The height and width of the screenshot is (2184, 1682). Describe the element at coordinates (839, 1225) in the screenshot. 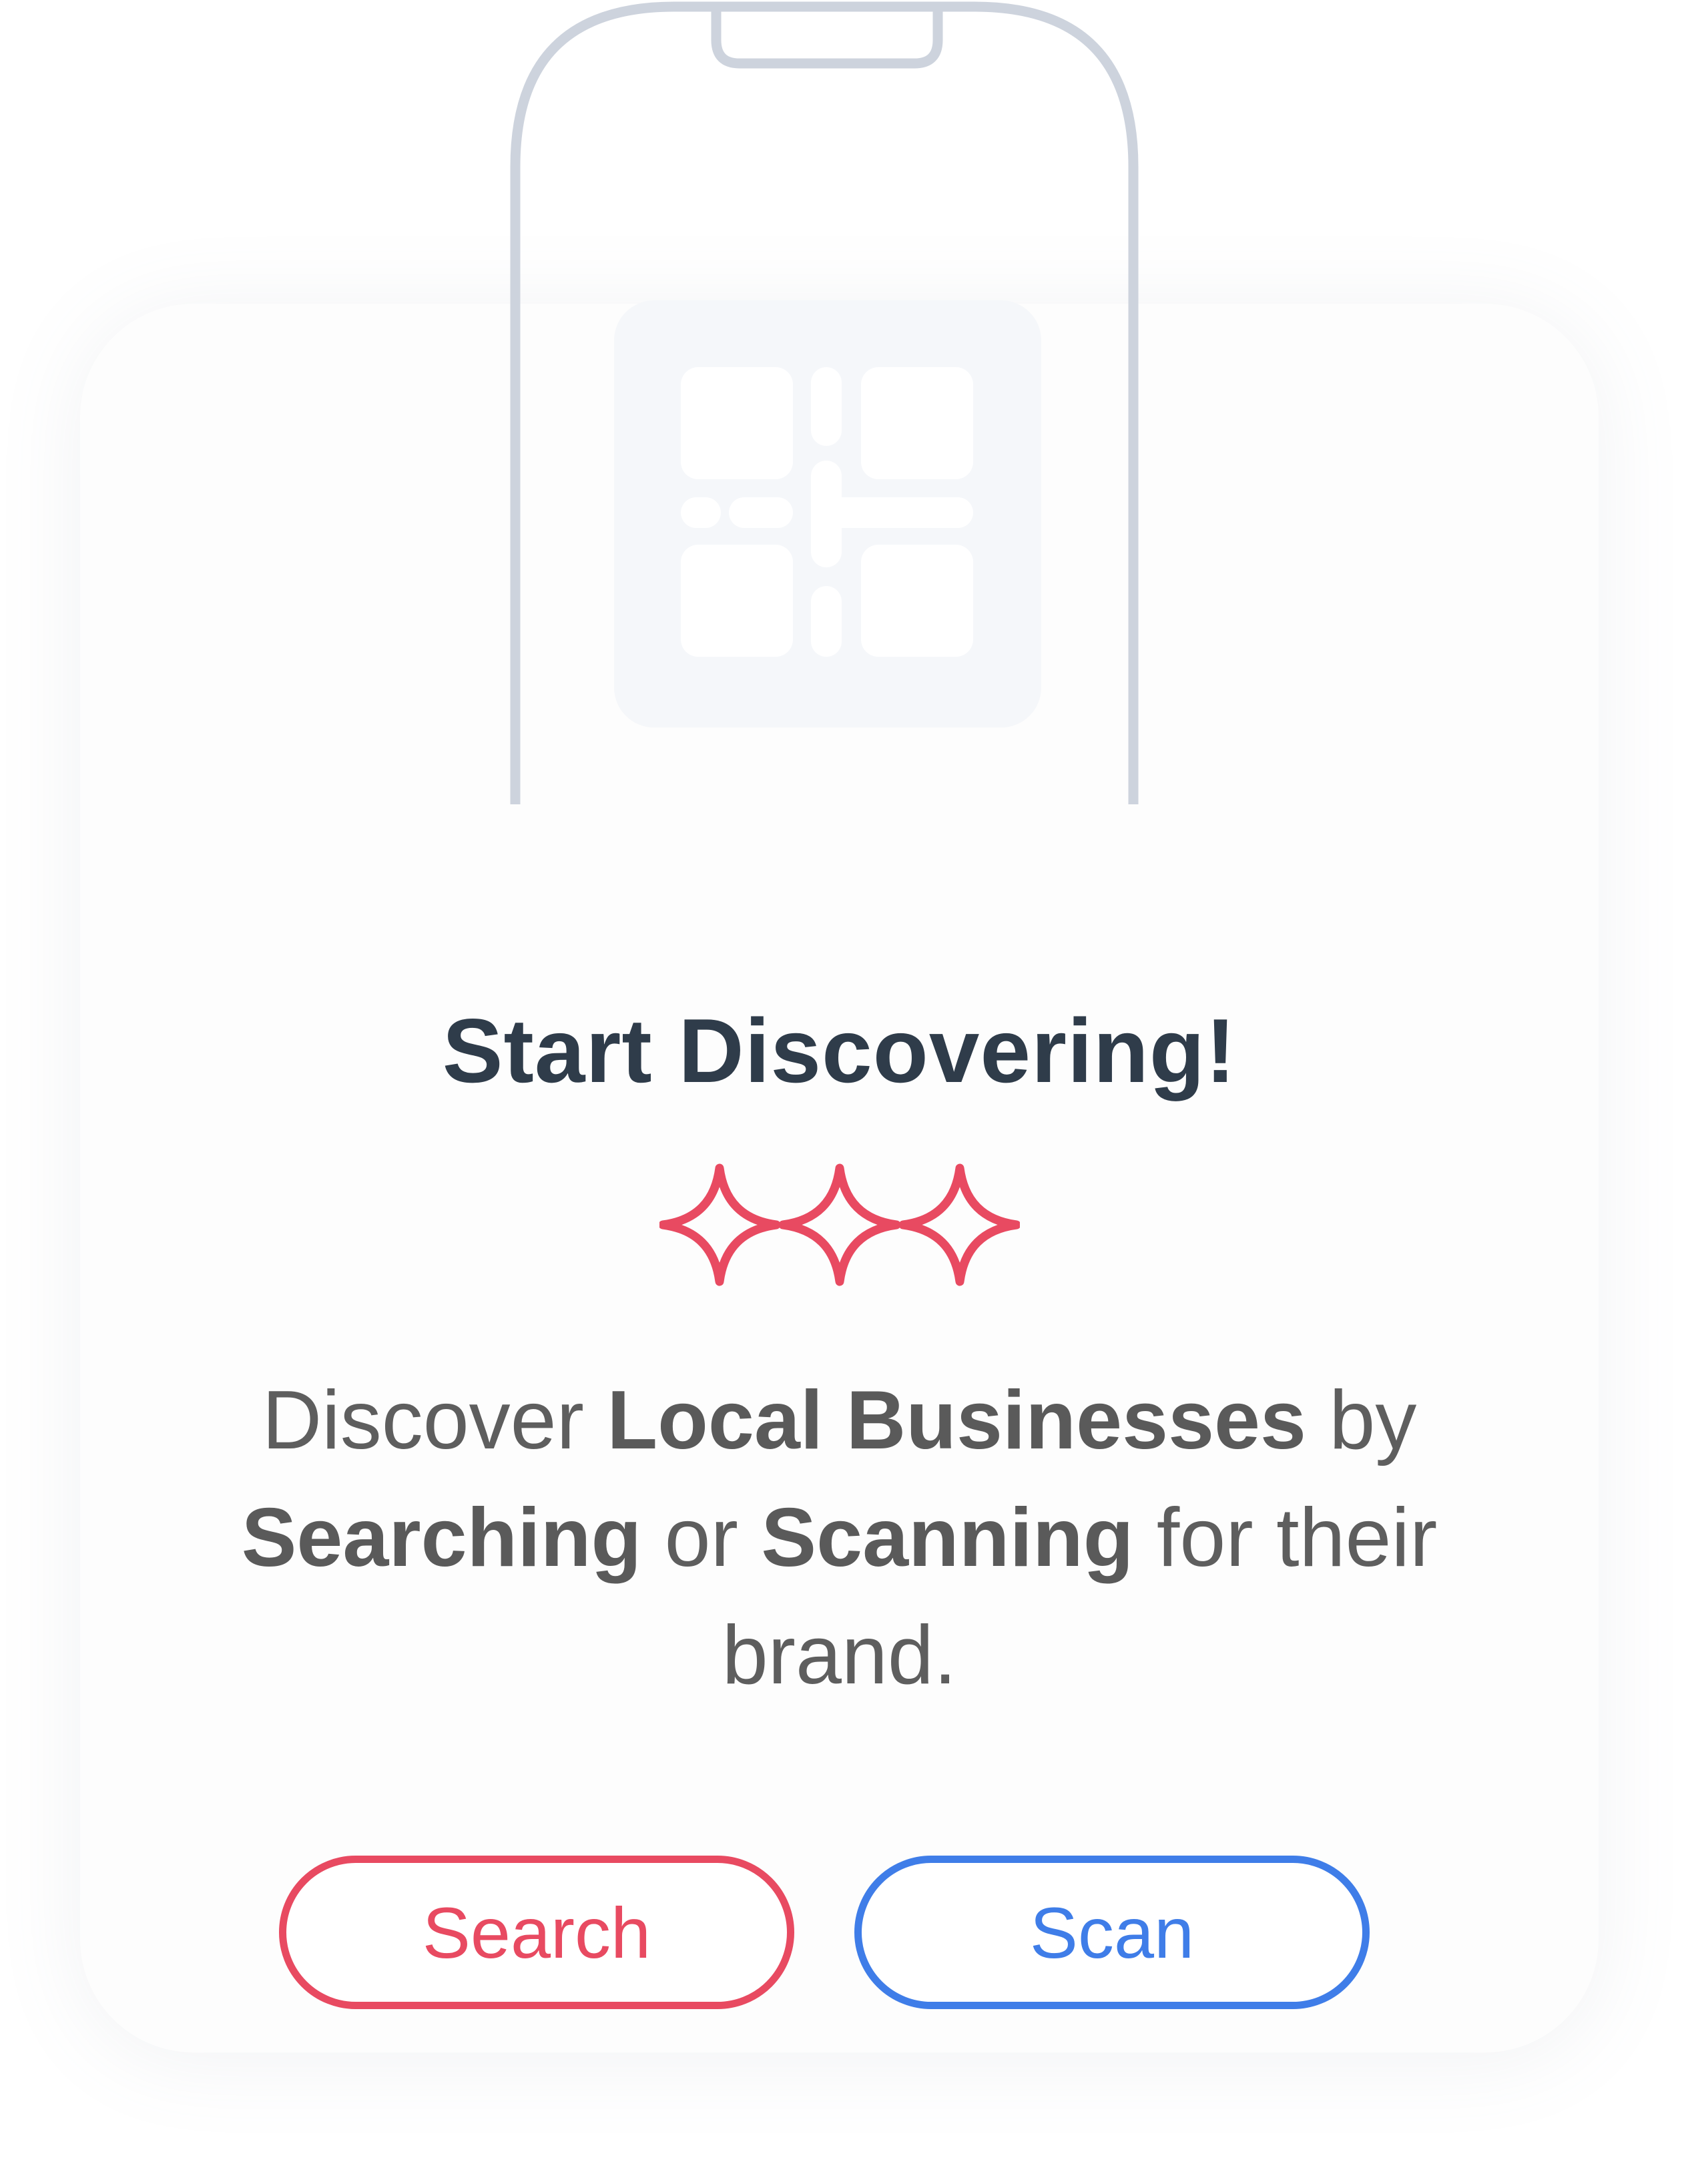

I see `sparkles-icon` at that location.